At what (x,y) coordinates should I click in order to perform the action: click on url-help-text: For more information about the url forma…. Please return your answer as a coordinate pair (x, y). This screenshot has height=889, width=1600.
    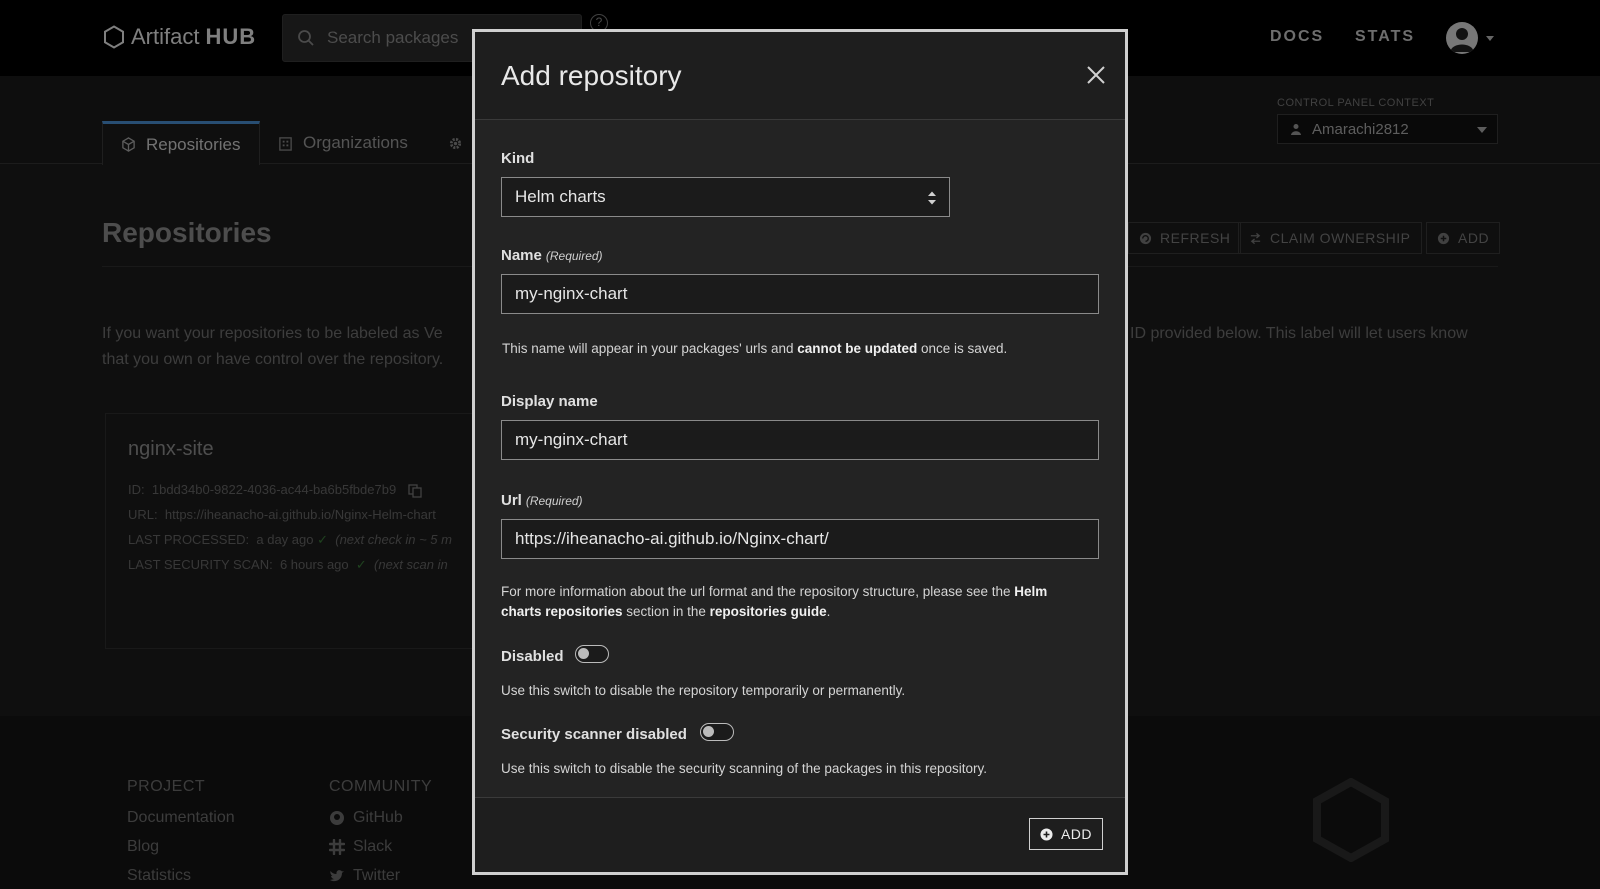
    Looking at the image, I should click on (796, 602).